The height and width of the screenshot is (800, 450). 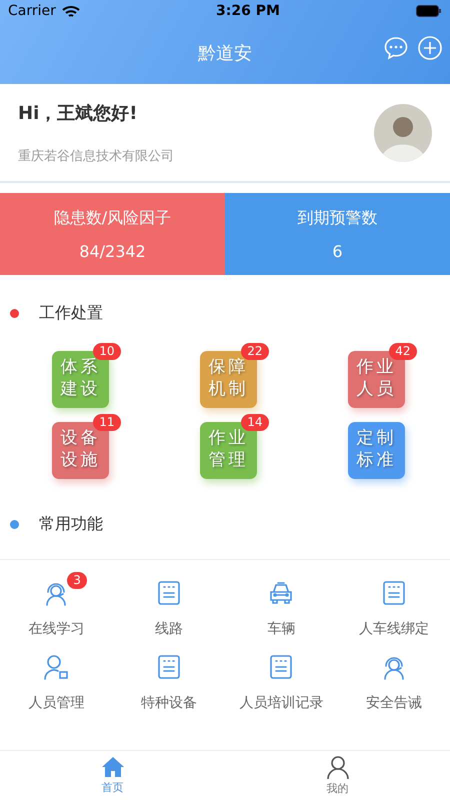 I want to click on function-label: 车辆, so click(x=281, y=629).